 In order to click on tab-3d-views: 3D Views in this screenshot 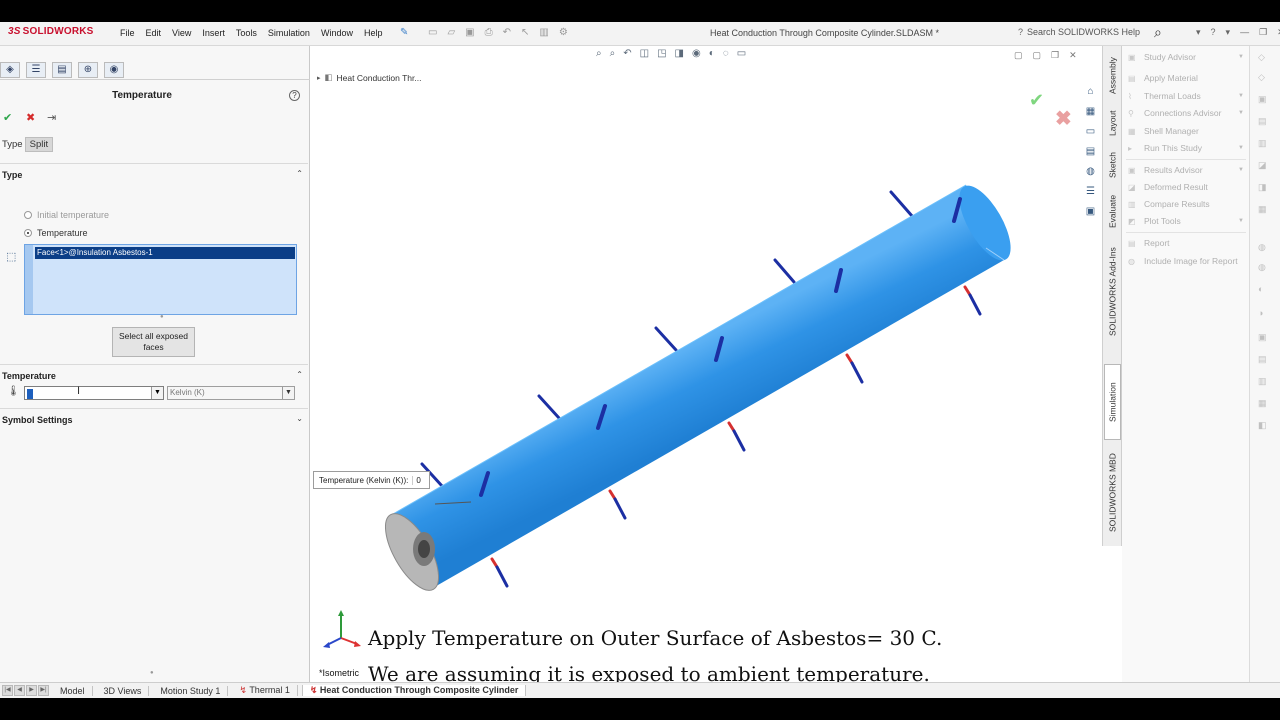, I will do `click(123, 690)`.